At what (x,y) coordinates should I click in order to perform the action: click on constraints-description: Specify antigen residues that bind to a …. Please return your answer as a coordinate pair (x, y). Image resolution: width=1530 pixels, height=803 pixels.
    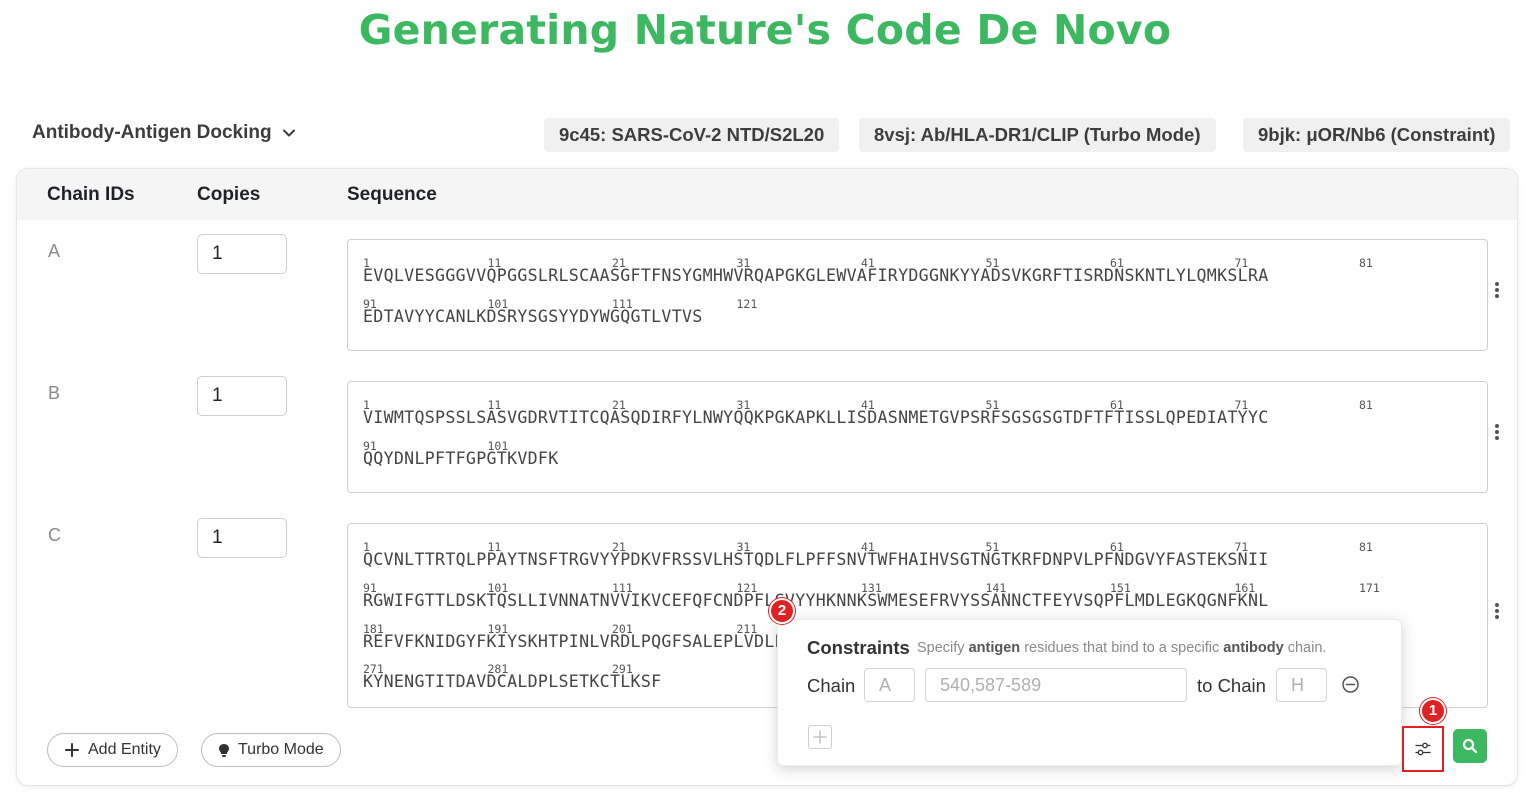
    Looking at the image, I should click on (1122, 648).